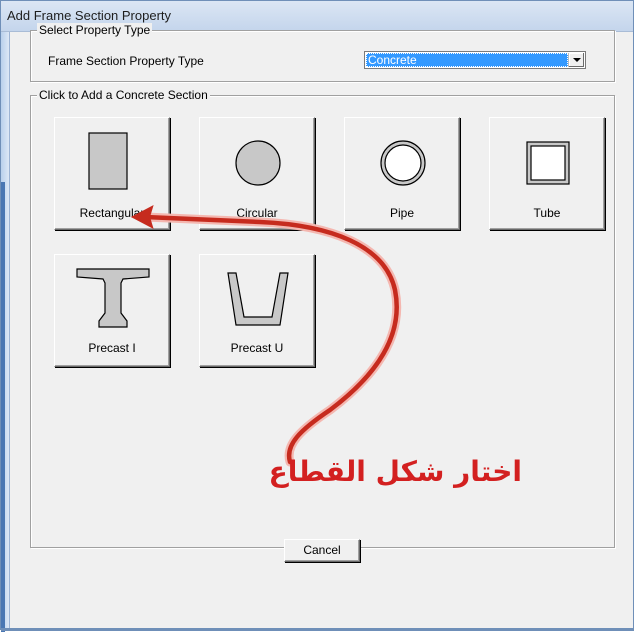 This screenshot has width=634, height=632. What do you see at coordinates (95, 30) in the screenshot?
I see `select-property-type-legend: Select Property Type` at bounding box center [95, 30].